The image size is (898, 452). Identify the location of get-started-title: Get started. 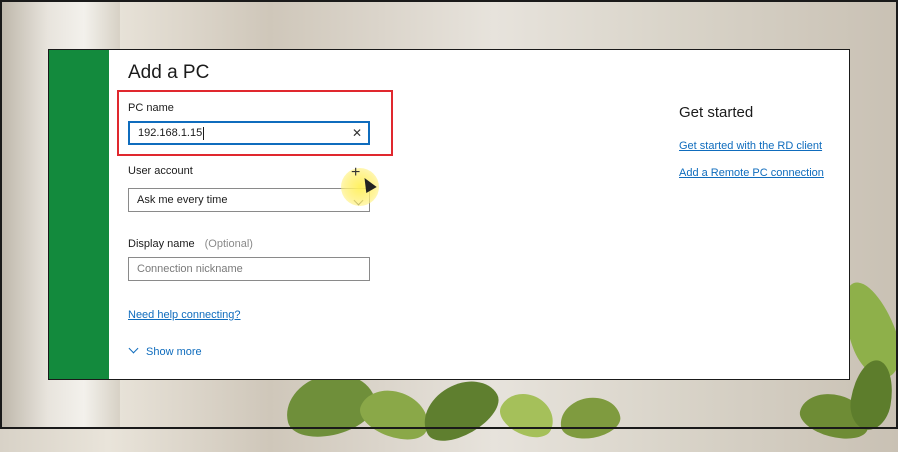
(716, 112).